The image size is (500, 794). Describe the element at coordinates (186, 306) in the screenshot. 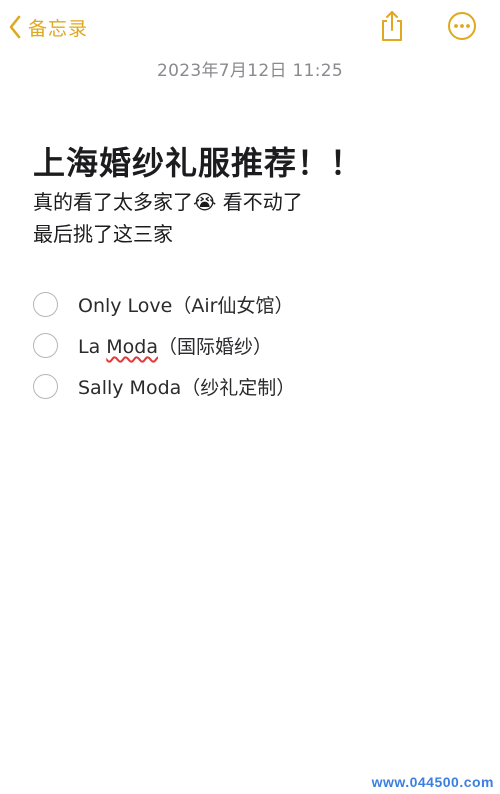

I see `checklist-item-label: Only Love（Air仙女馆）` at that location.